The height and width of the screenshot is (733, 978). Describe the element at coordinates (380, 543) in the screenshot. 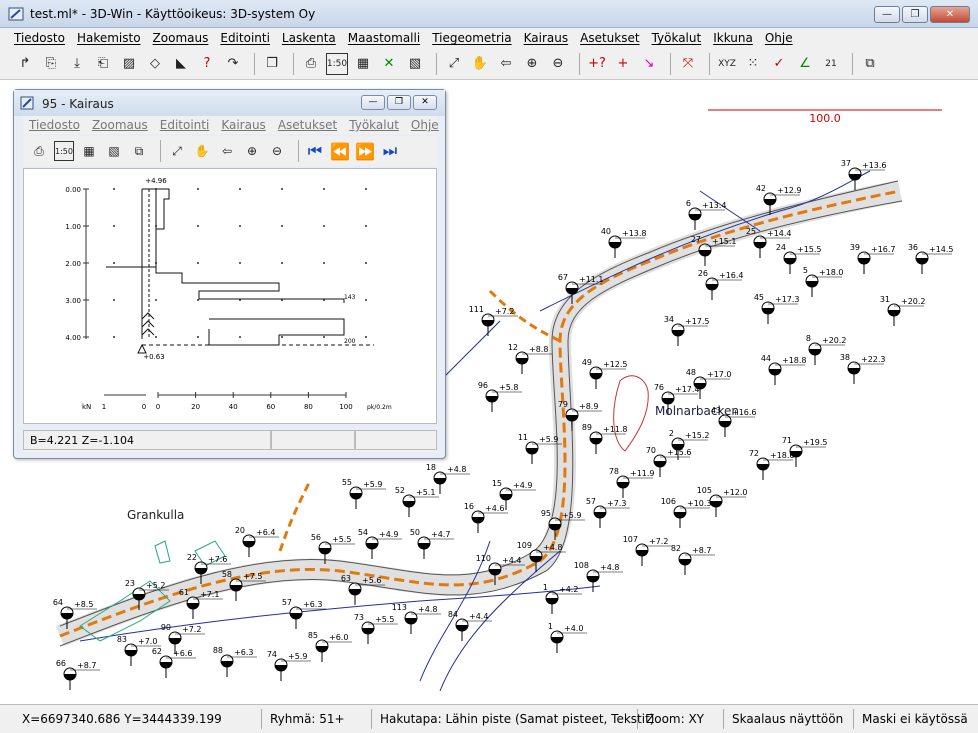

I see `survey-point: 54 +4.9` at that location.